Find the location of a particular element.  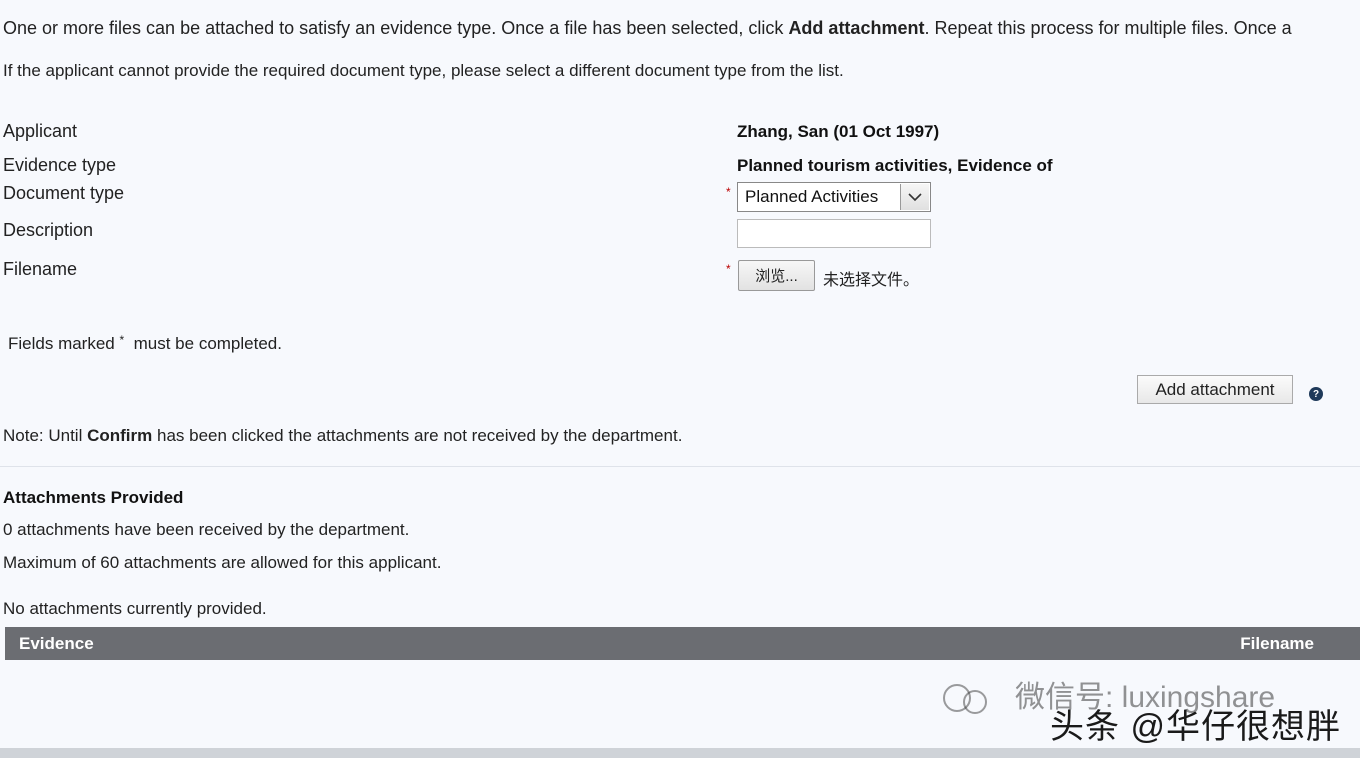

watermark-toutiao: 头条 @华仔很想胖 is located at coordinates (1195, 727).